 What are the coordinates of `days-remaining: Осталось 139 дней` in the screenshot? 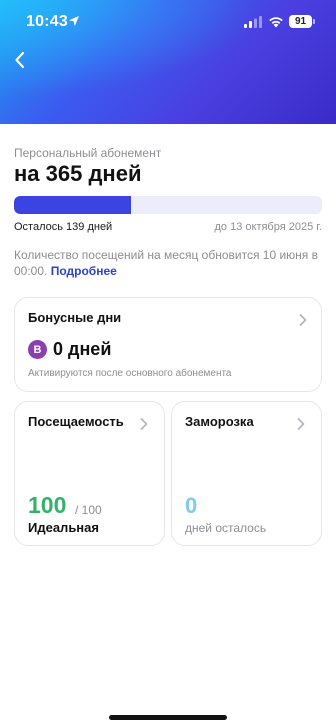 It's located at (63, 227).